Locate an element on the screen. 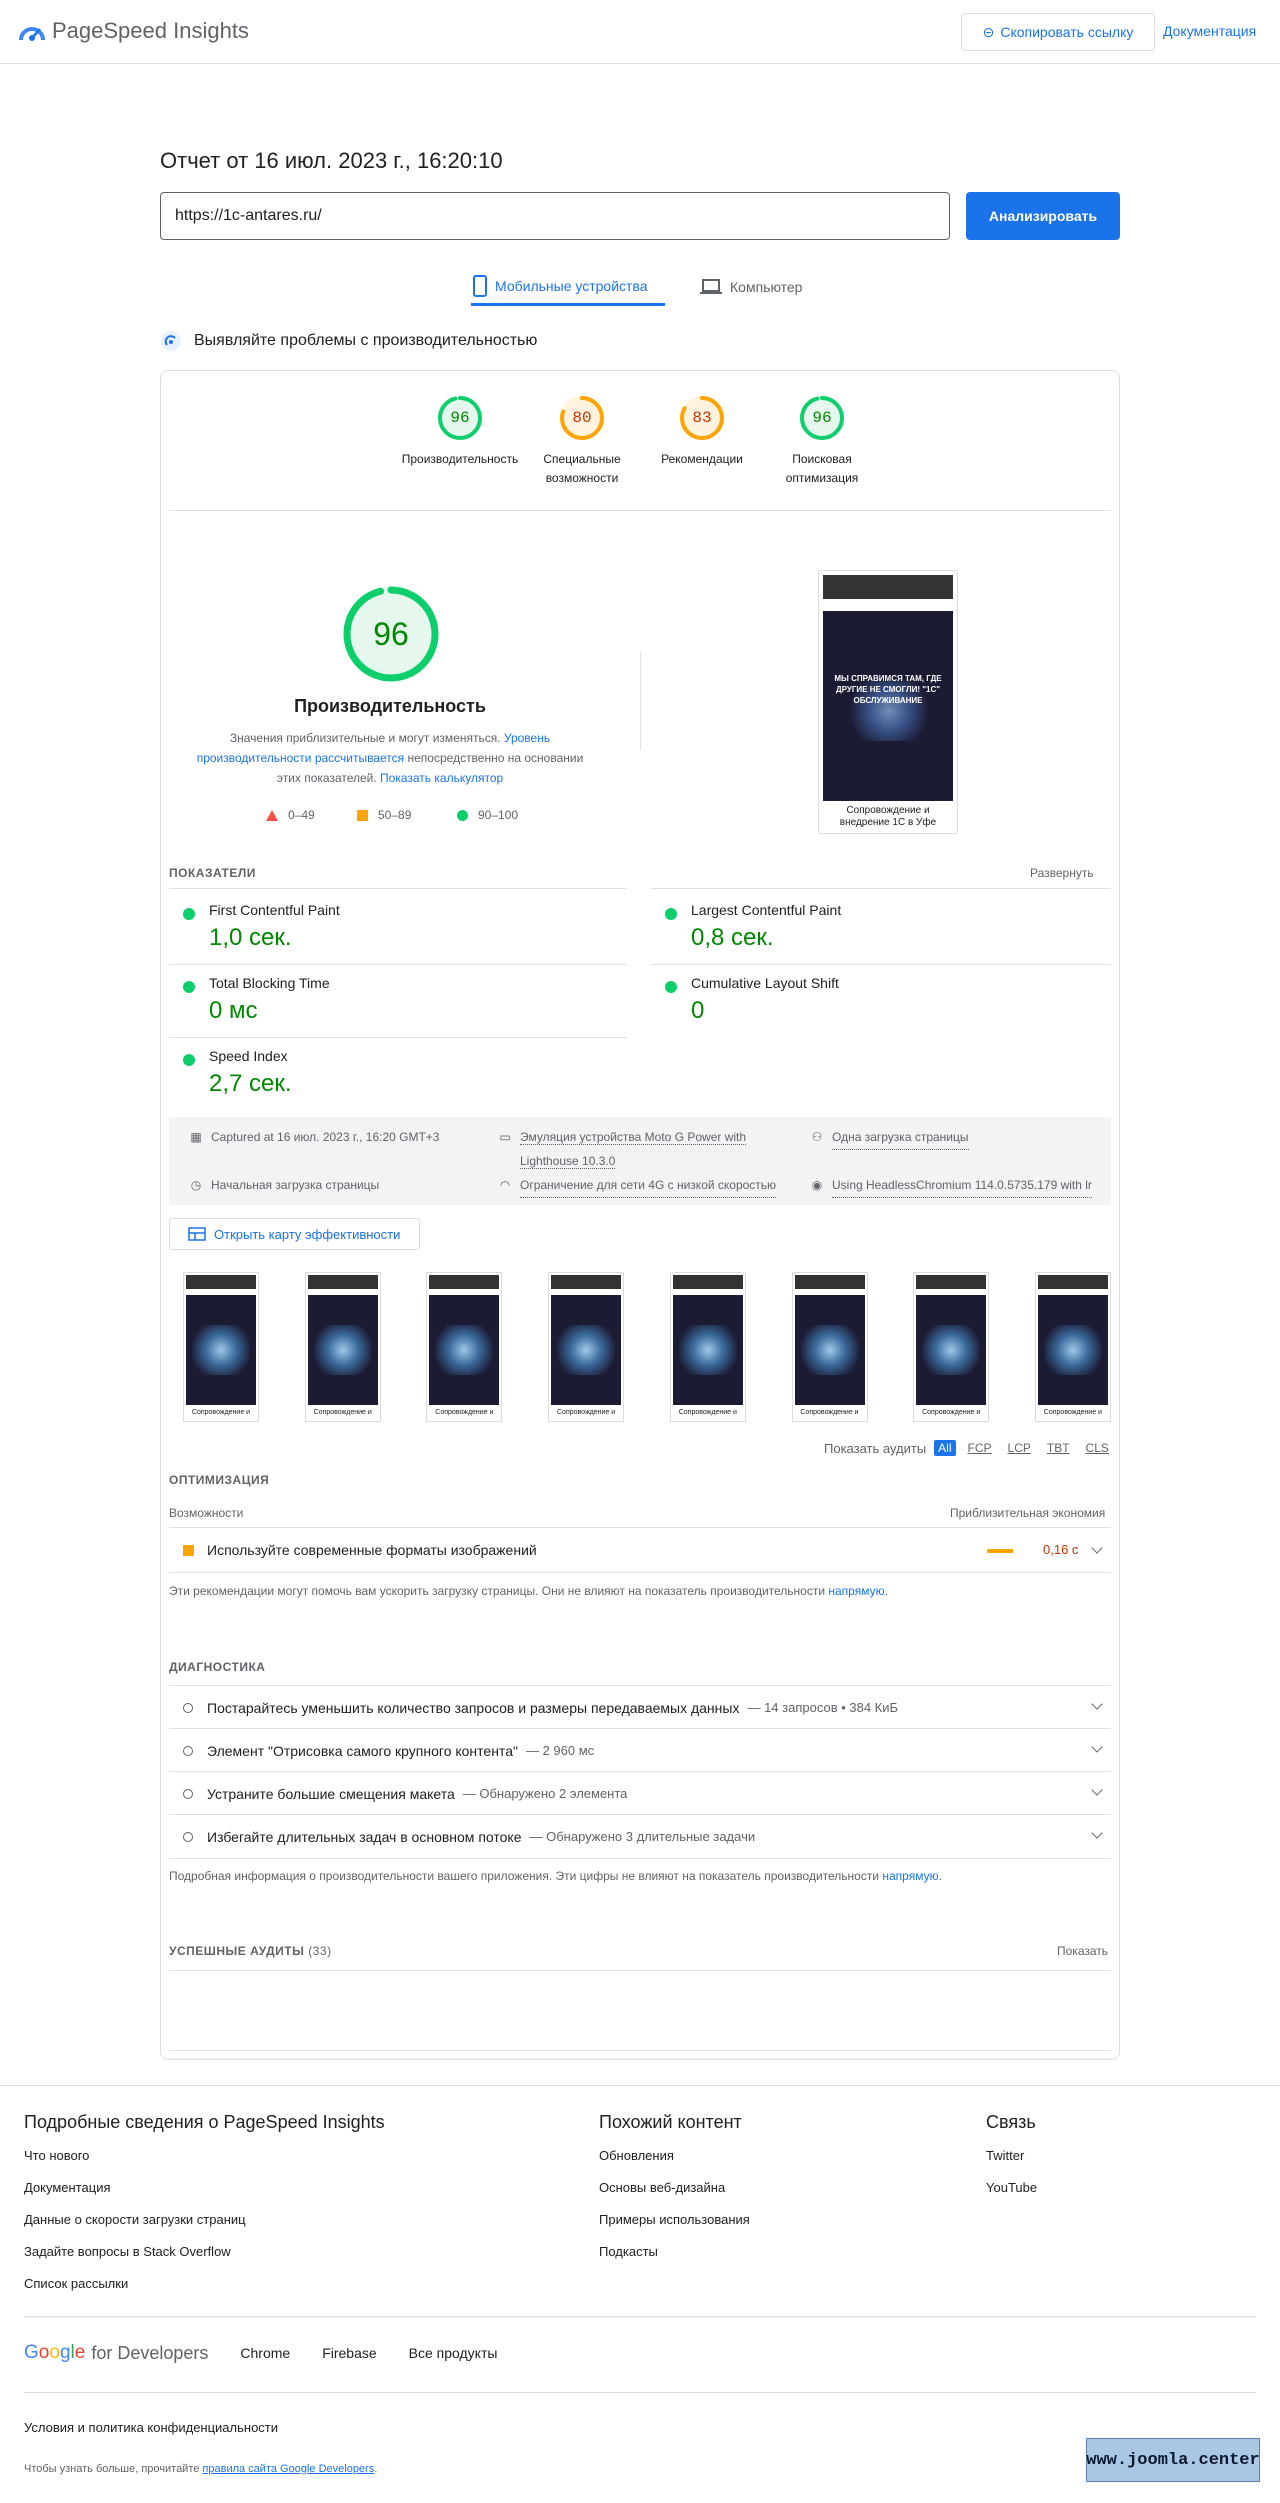 This screenshot has width=1280, height=2503. url-input is located at coordinates (555, 216).